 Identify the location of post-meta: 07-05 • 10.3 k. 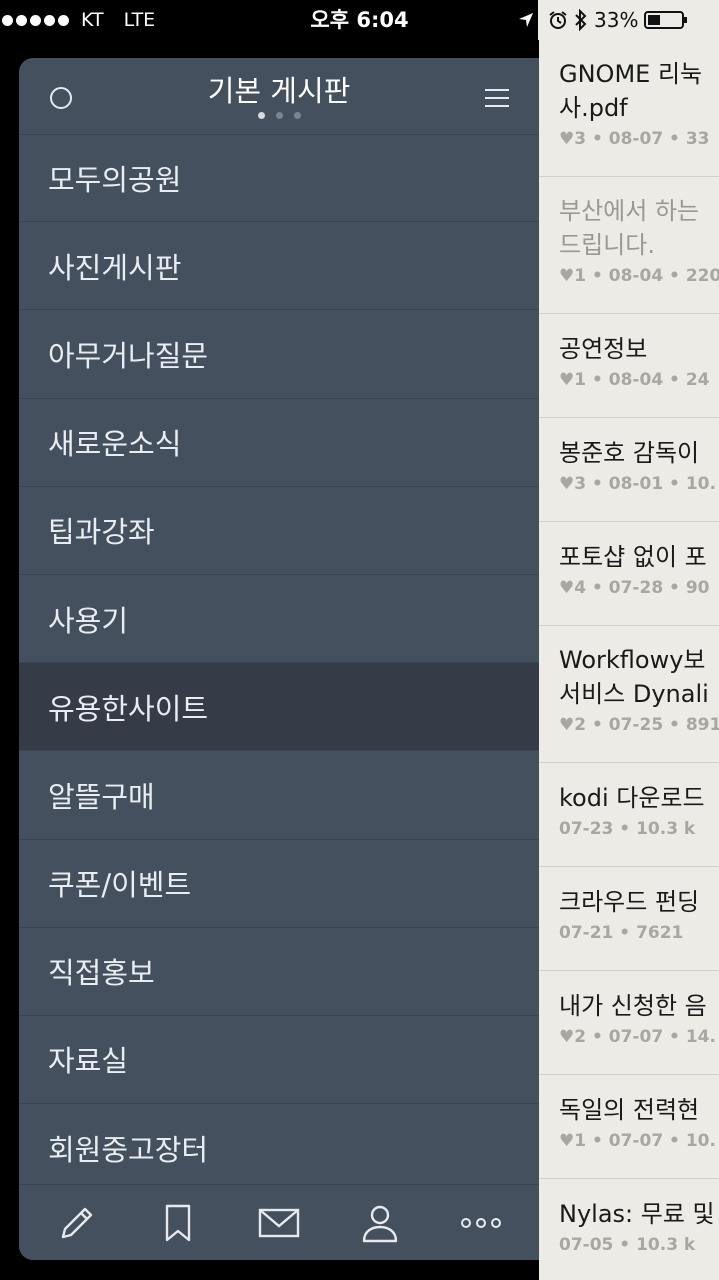
(627, 1245).